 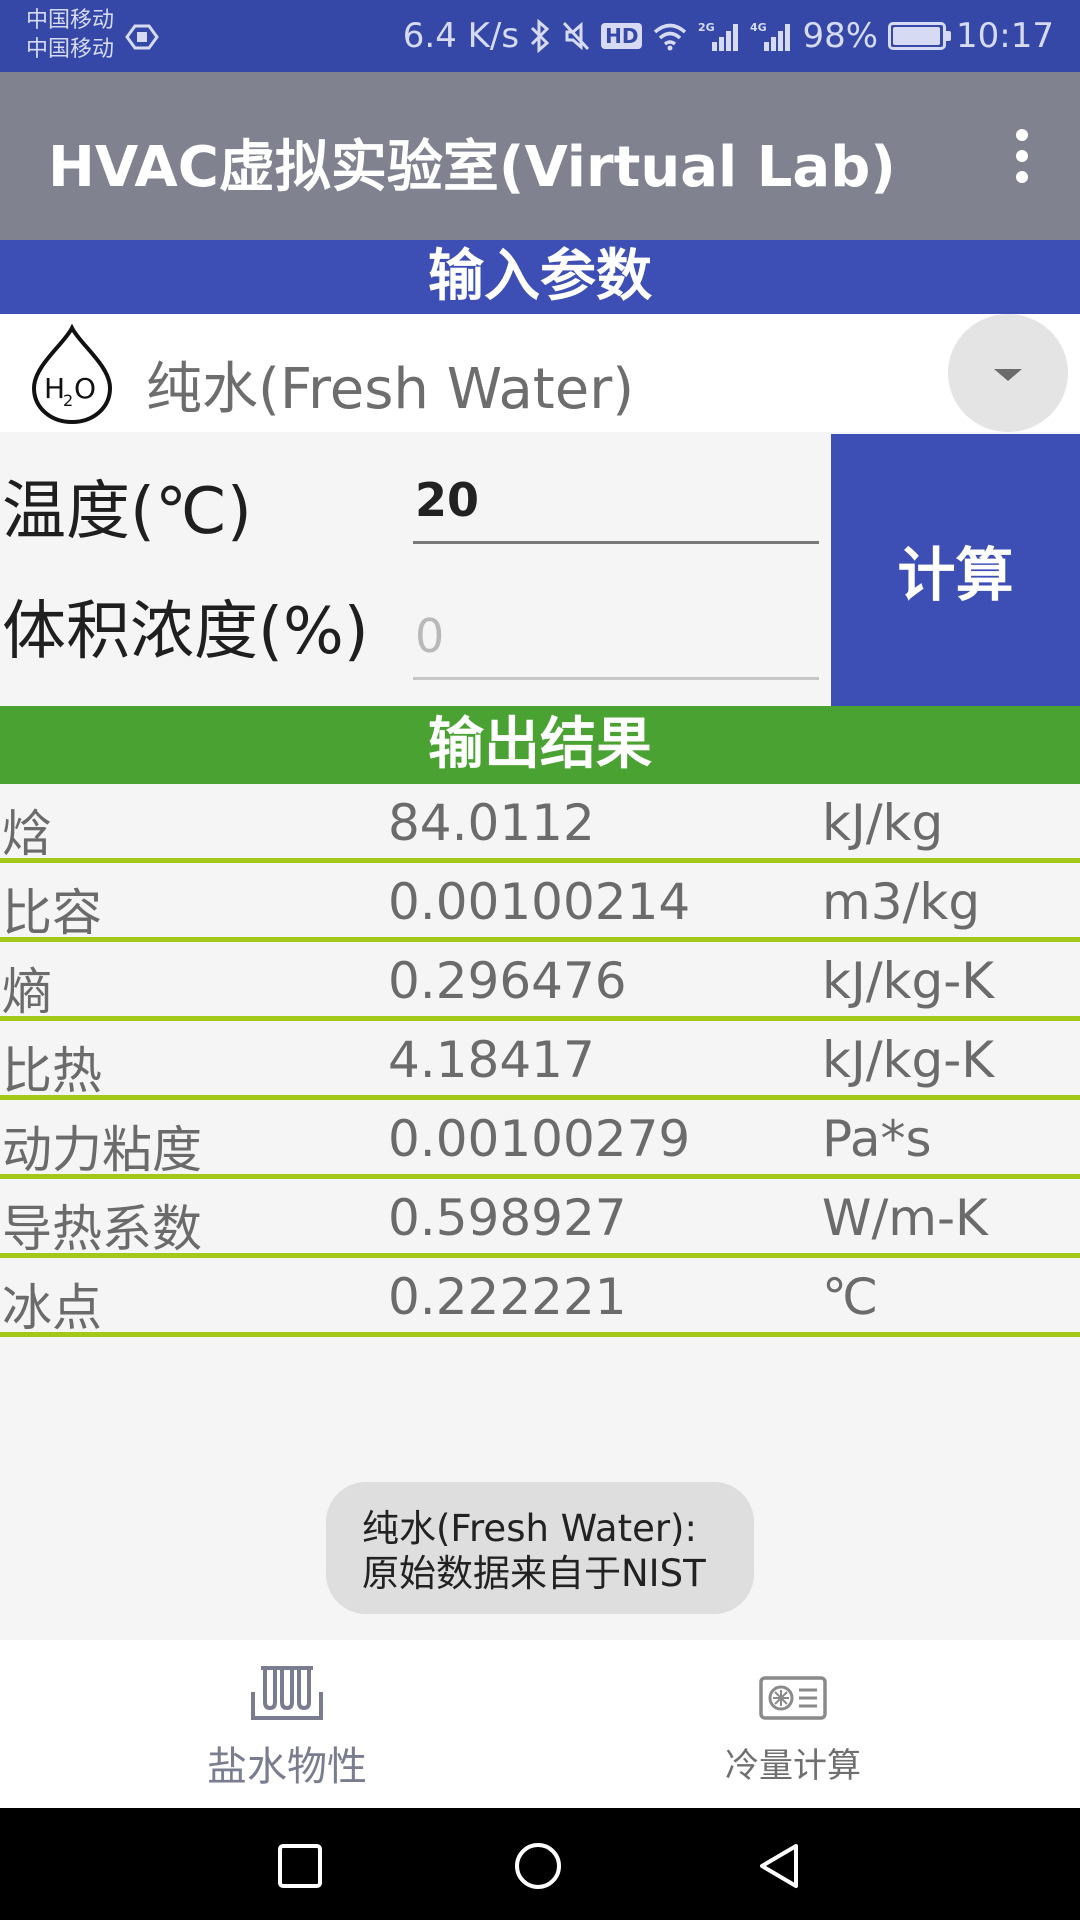 I want to click on result-value: 4.18417, so click(x=491, y=1060).